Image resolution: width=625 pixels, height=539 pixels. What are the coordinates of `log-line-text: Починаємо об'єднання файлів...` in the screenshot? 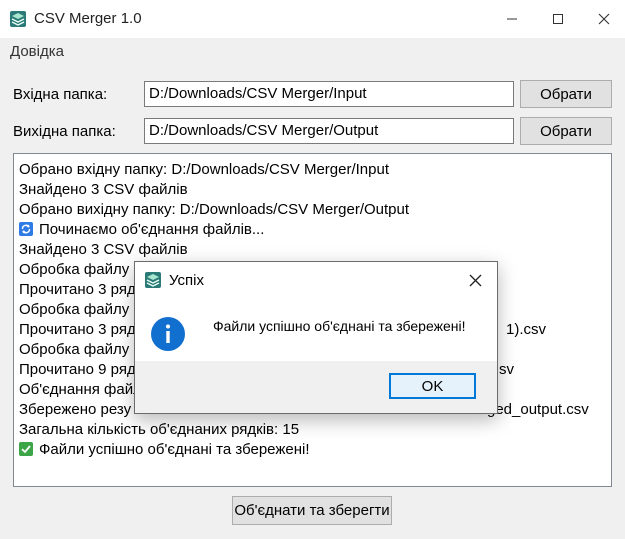 It's located at (152, 229).